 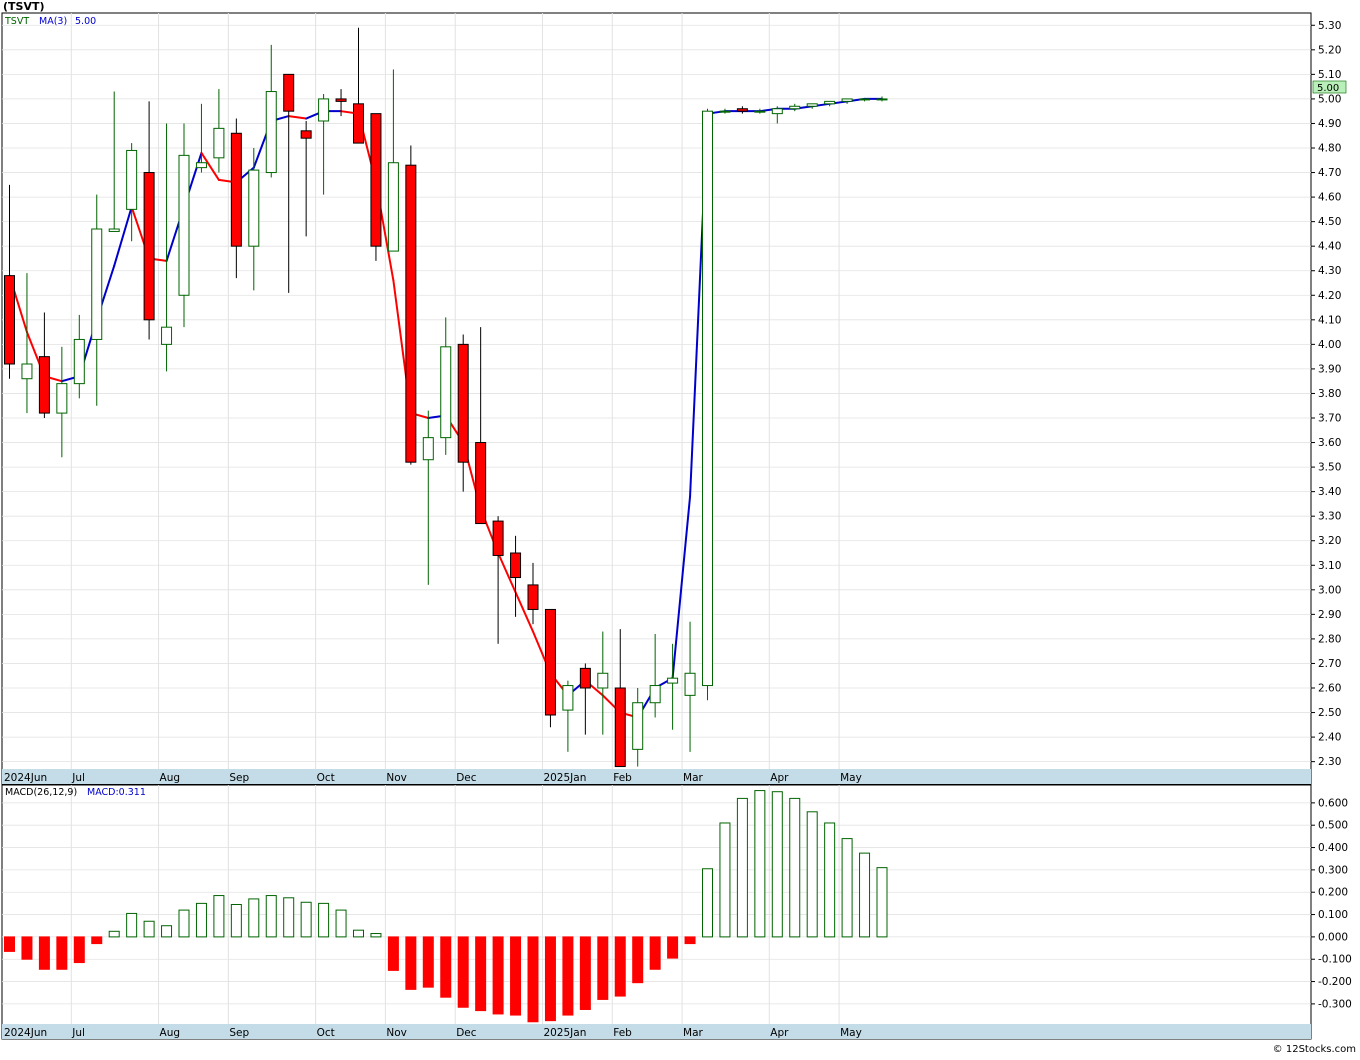 I want to click on month-label: May, so click(x=851, y=1033).